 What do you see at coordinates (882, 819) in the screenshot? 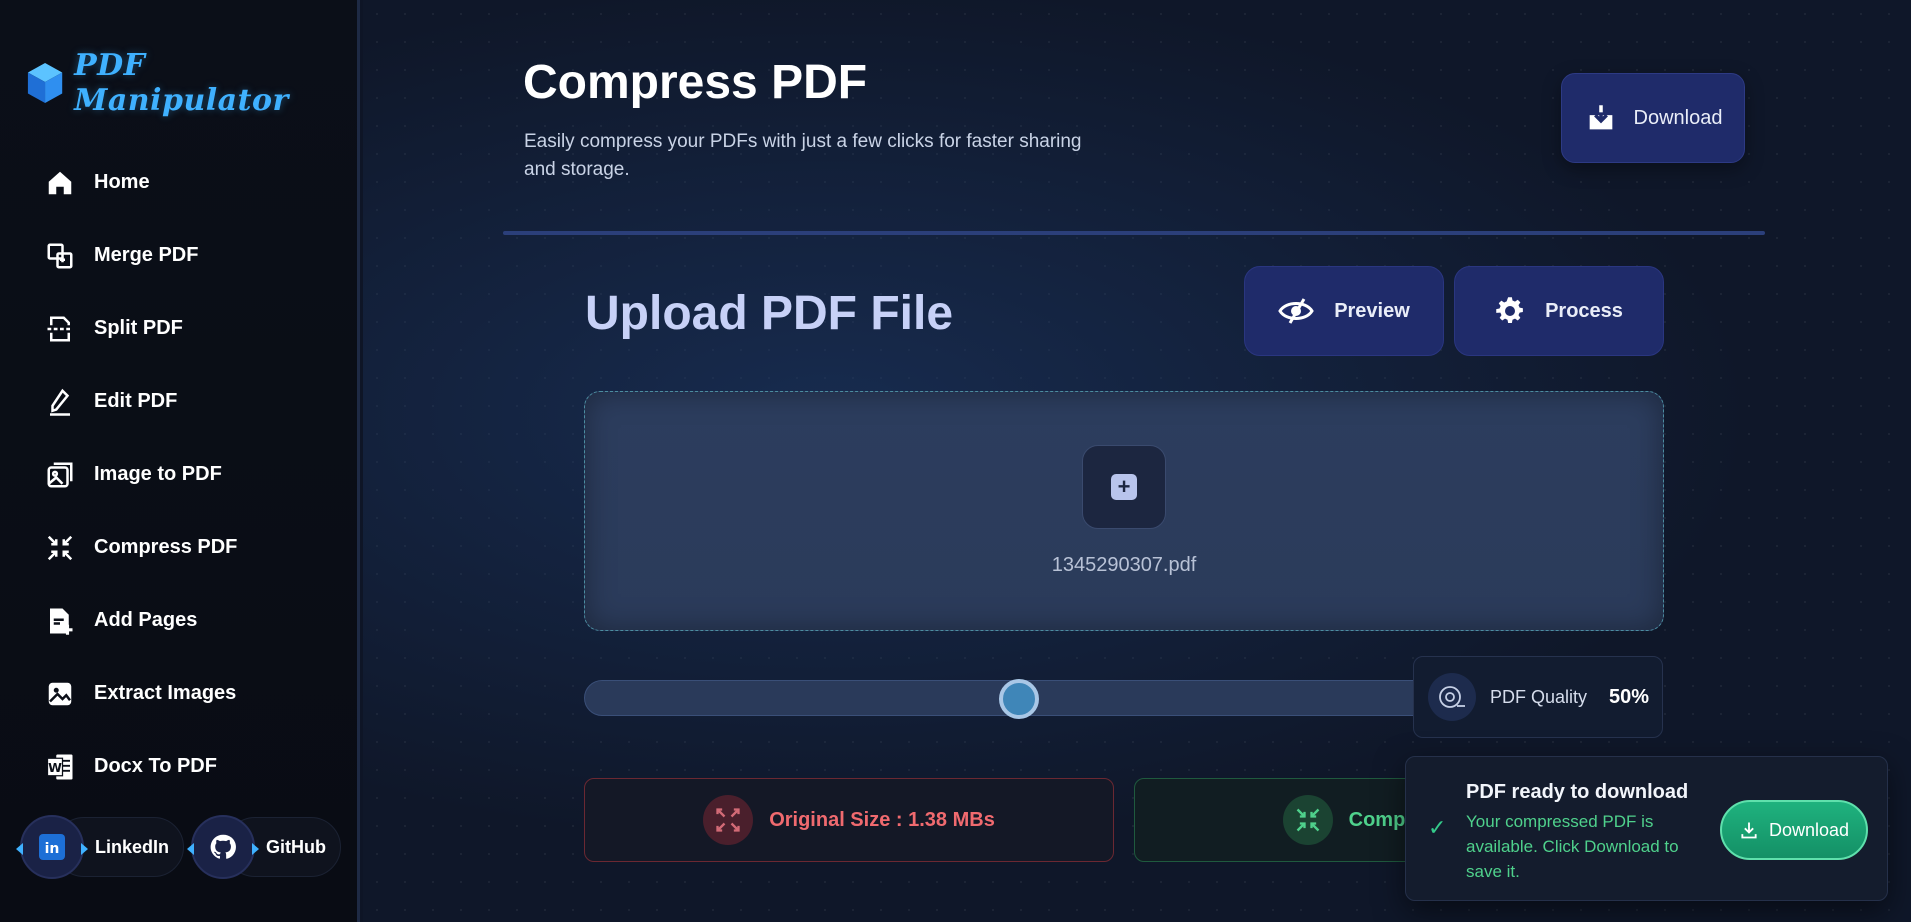
I see `original-size-text: Original Size : 1.38 MBs` at bounding box center [882, 819].